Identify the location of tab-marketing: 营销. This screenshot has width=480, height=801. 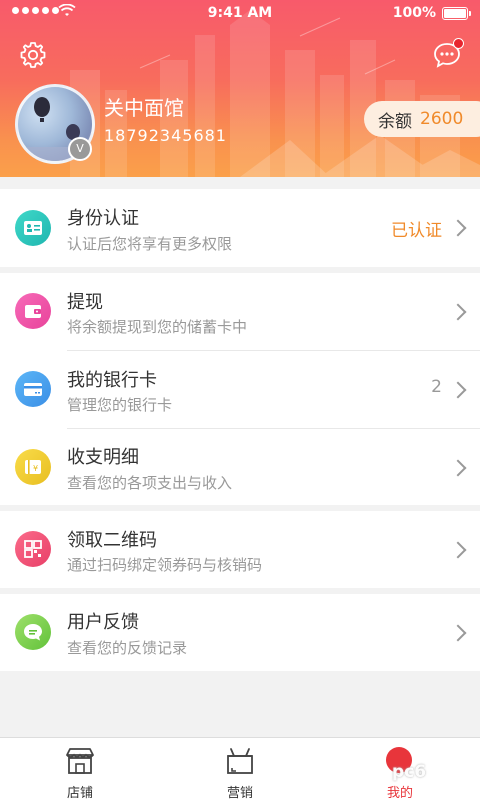
(240, 769).